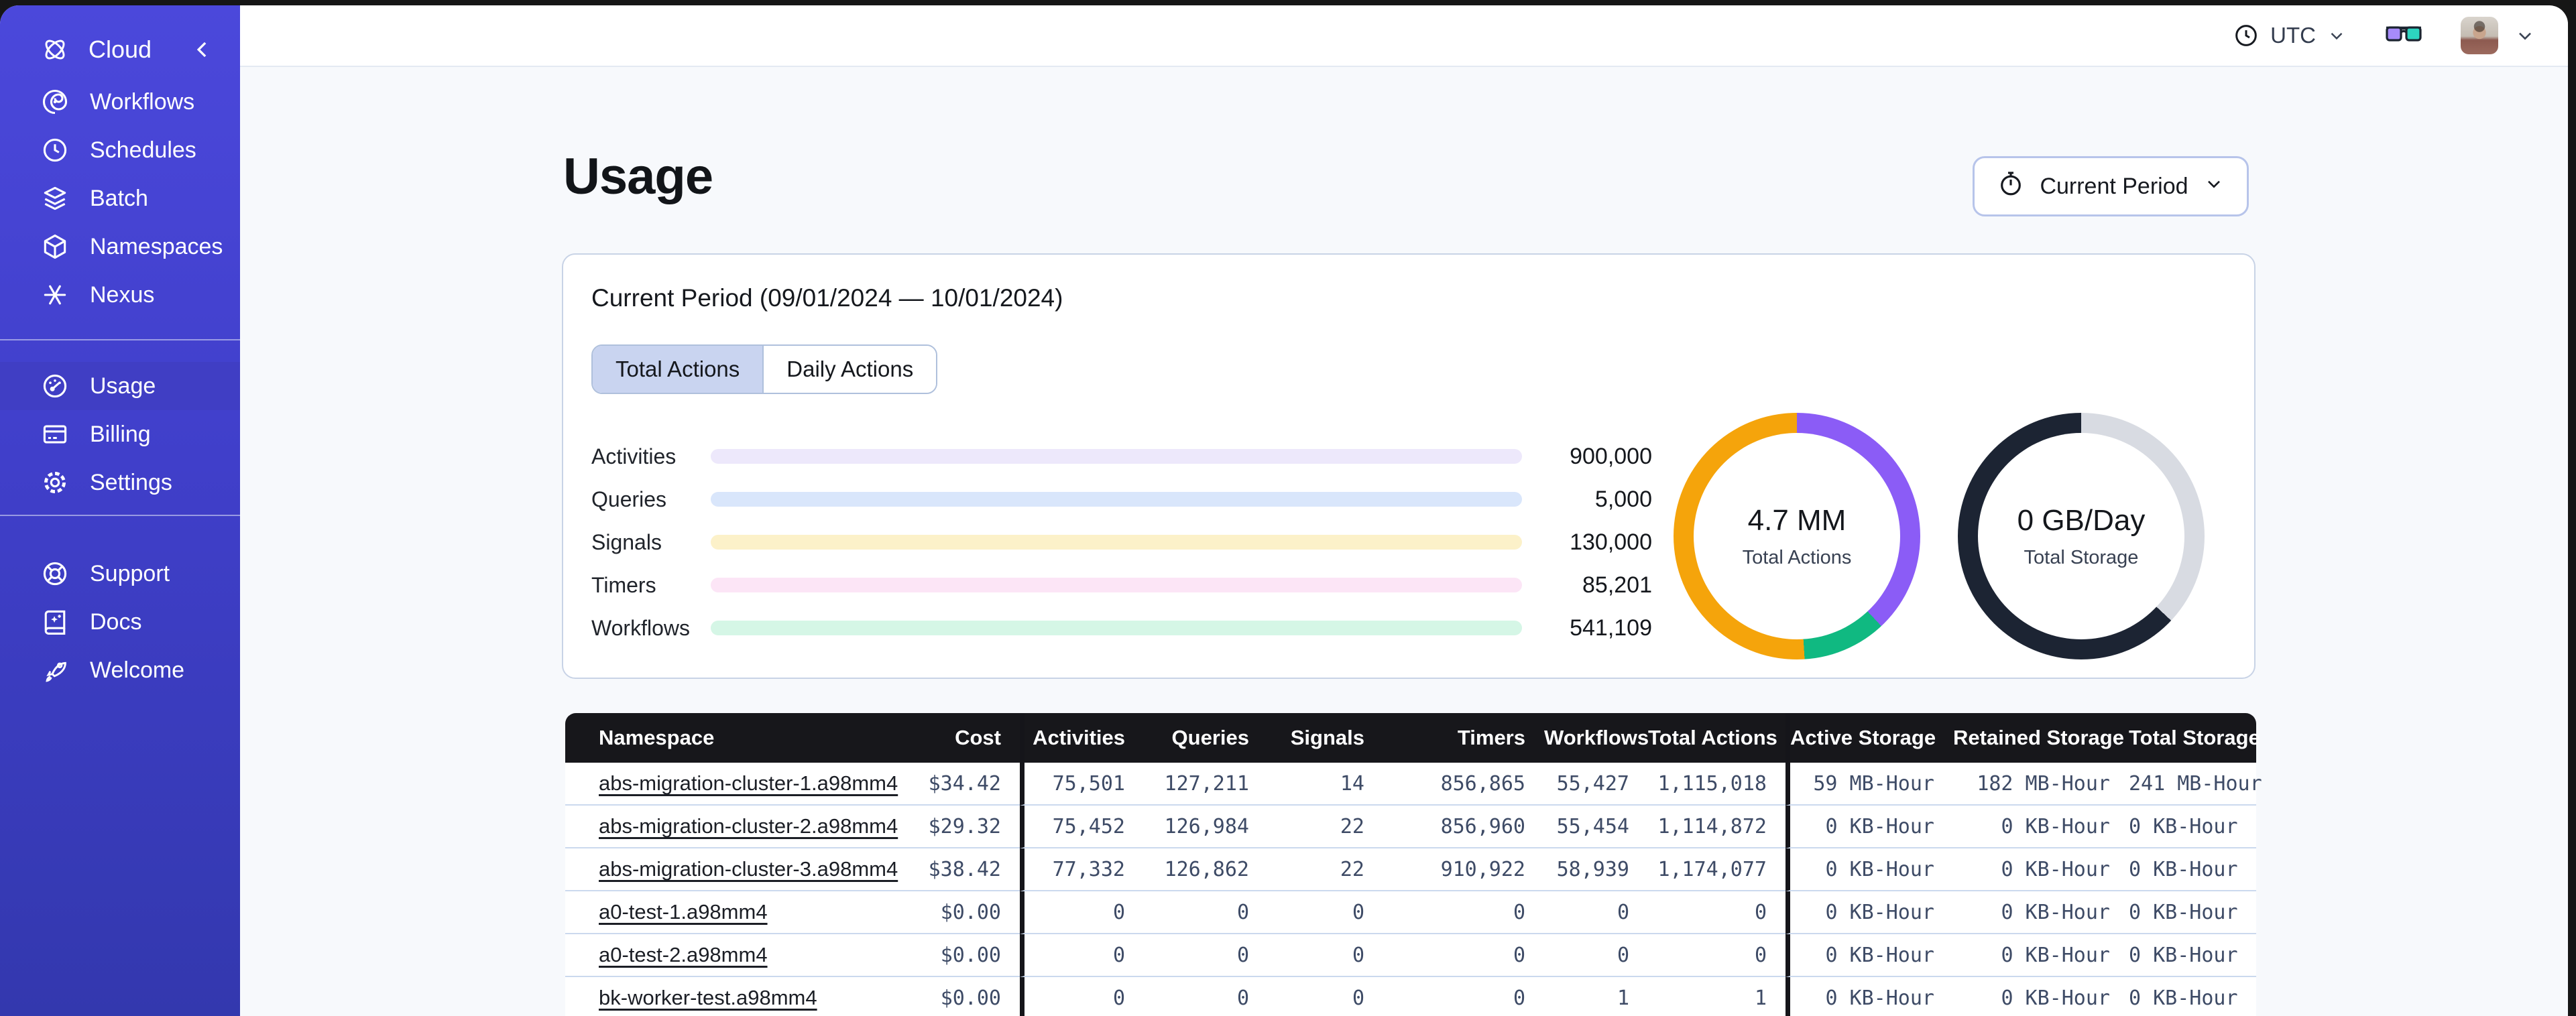 The image size is (2576, 1016). I want to click on sidebar-item-label: Usage, so click(123, 386).